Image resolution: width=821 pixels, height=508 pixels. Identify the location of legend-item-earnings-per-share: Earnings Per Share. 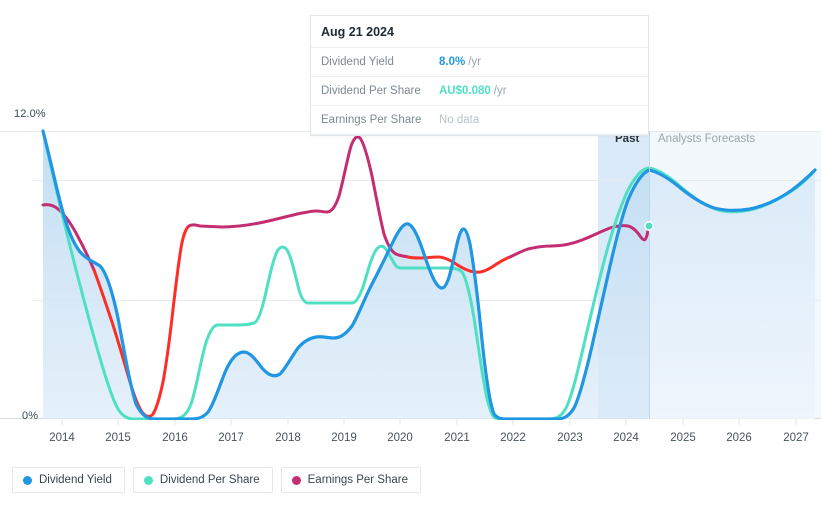
(350, 480).